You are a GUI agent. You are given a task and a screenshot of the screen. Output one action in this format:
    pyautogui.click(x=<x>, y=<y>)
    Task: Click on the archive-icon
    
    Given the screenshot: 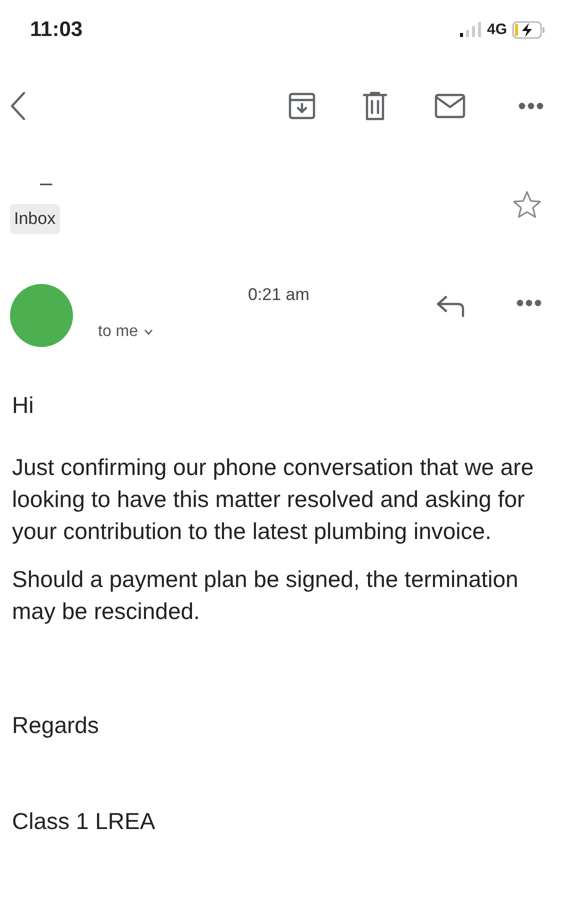 What is the action you would take?
    pyautogui.click(x=302, y=106)
    